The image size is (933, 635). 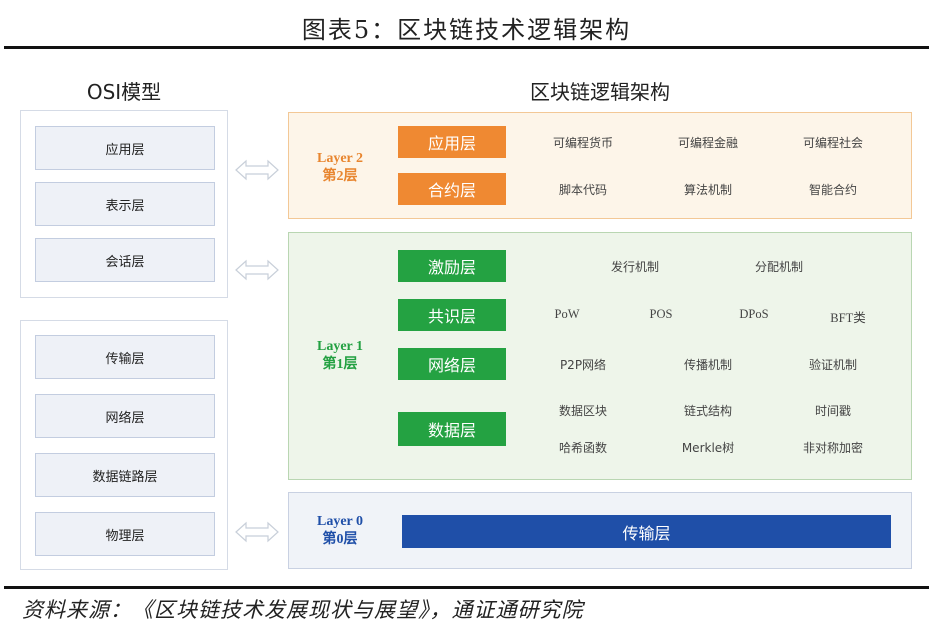 I want to click on layer1-label: Layer 1 第1层, so click(x=340, y=356).